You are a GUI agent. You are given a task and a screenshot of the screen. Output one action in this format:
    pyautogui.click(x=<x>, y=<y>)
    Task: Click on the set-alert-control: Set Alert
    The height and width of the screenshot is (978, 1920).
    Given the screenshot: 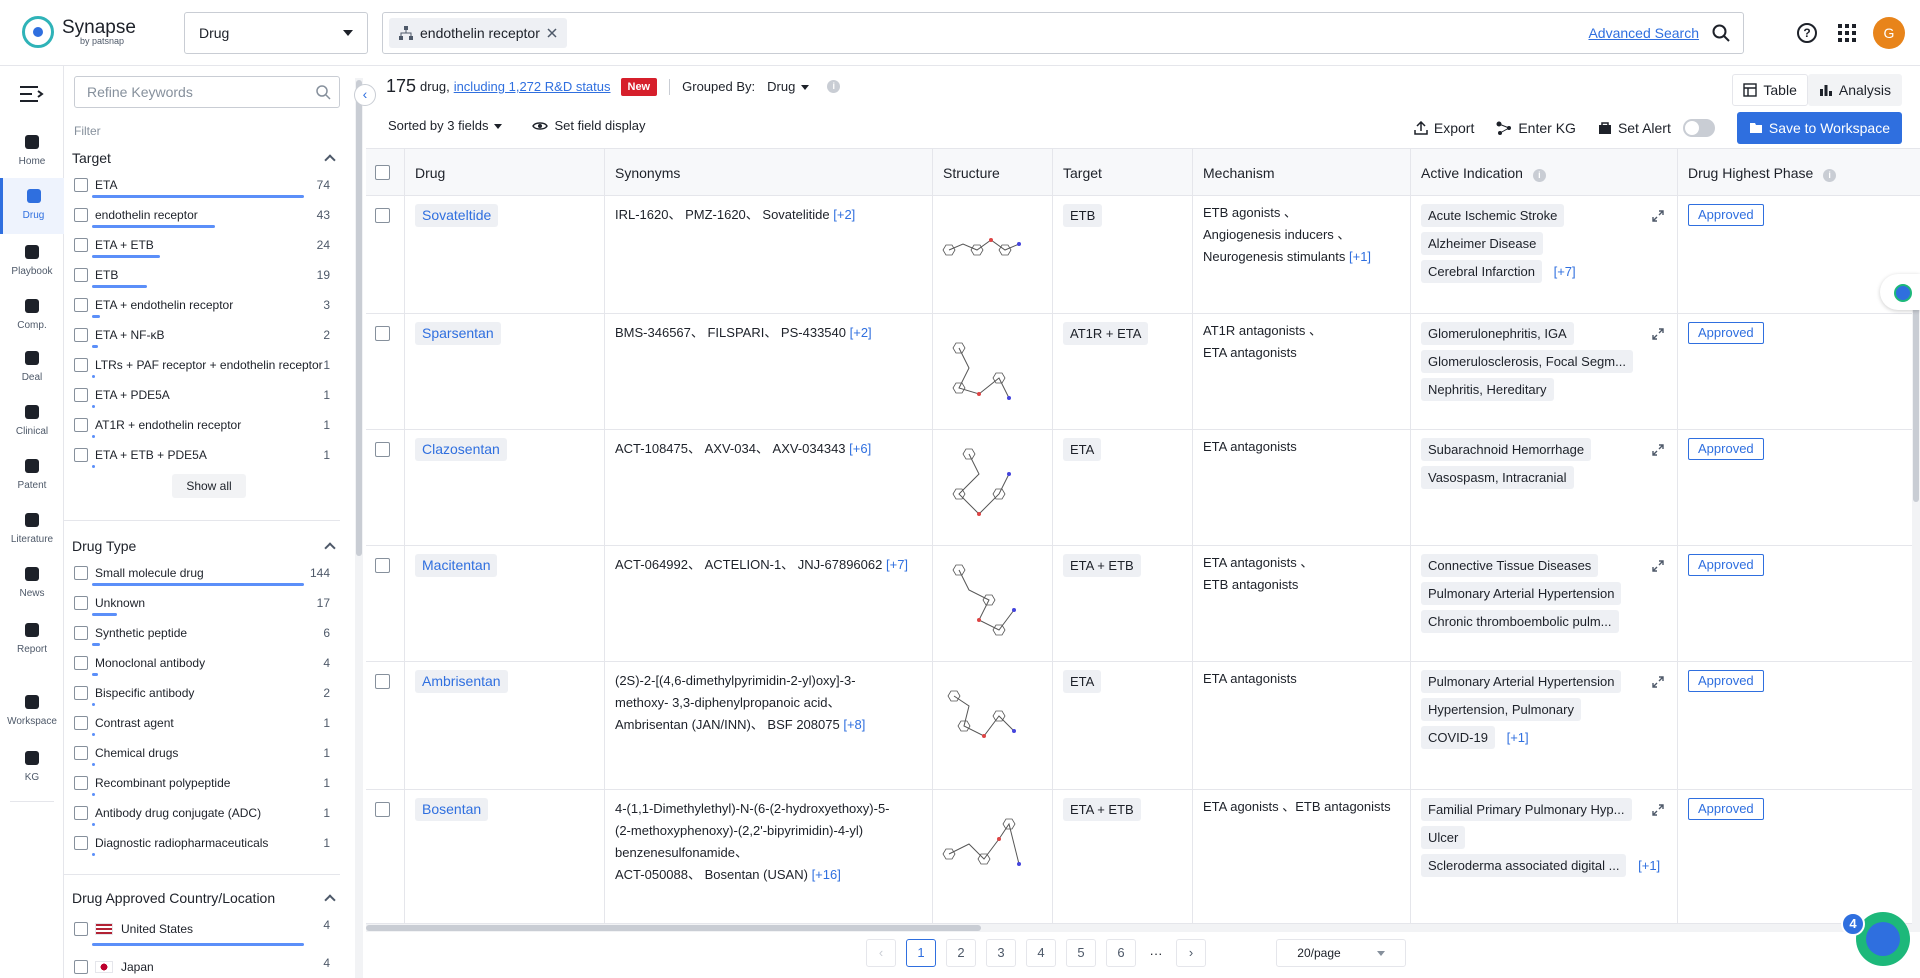 What is the action you would take?
    pyautogui.click(x=1656, y=128)
    